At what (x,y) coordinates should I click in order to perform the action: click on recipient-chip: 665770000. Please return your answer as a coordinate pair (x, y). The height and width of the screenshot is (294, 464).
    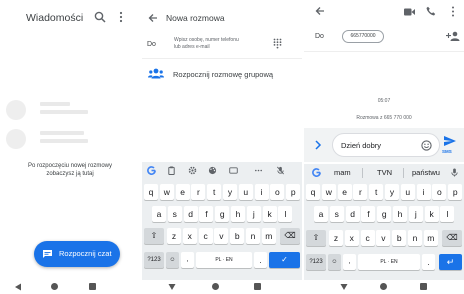
    Looking at the image, I should click on (363, 36).